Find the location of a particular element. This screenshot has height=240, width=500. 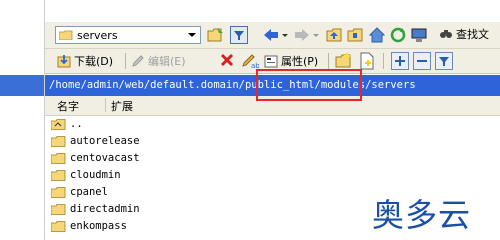

folder-path-combo: servers is located at coordinates (128, 35).